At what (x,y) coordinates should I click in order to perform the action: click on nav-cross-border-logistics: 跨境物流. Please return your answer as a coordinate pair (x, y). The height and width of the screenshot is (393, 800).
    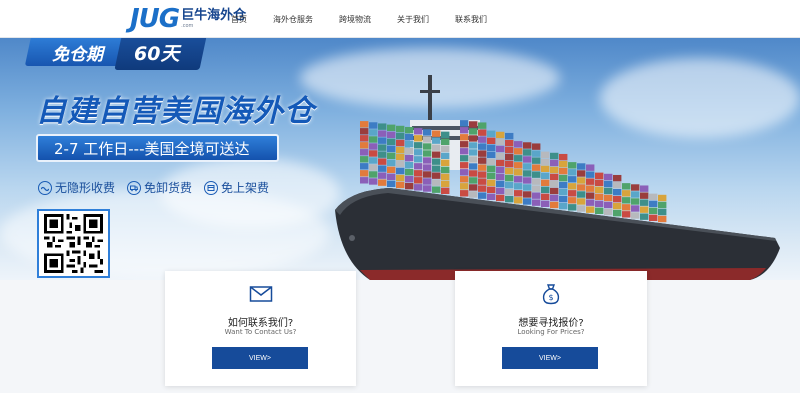
    Looking at the image, I should click on (355, 19).